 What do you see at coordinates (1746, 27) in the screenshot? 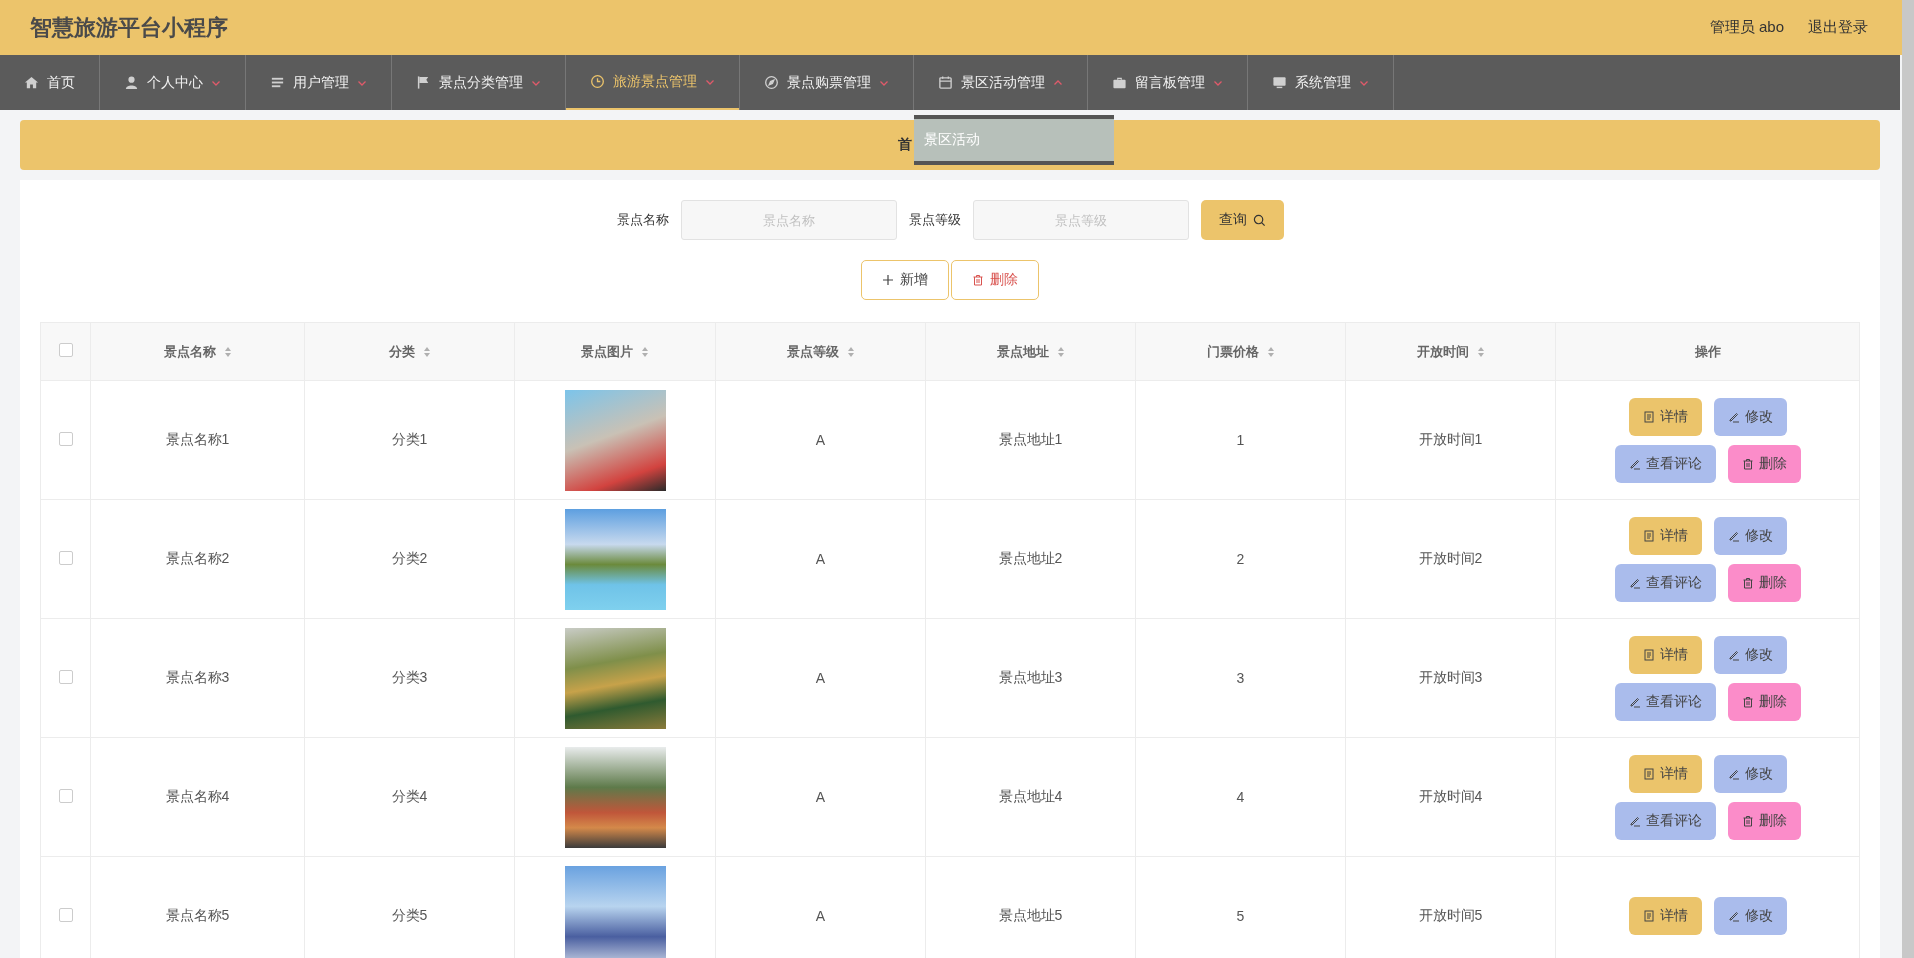
I see `admin-user-label: 管理员 abo` at bounding box center [1746, 27].